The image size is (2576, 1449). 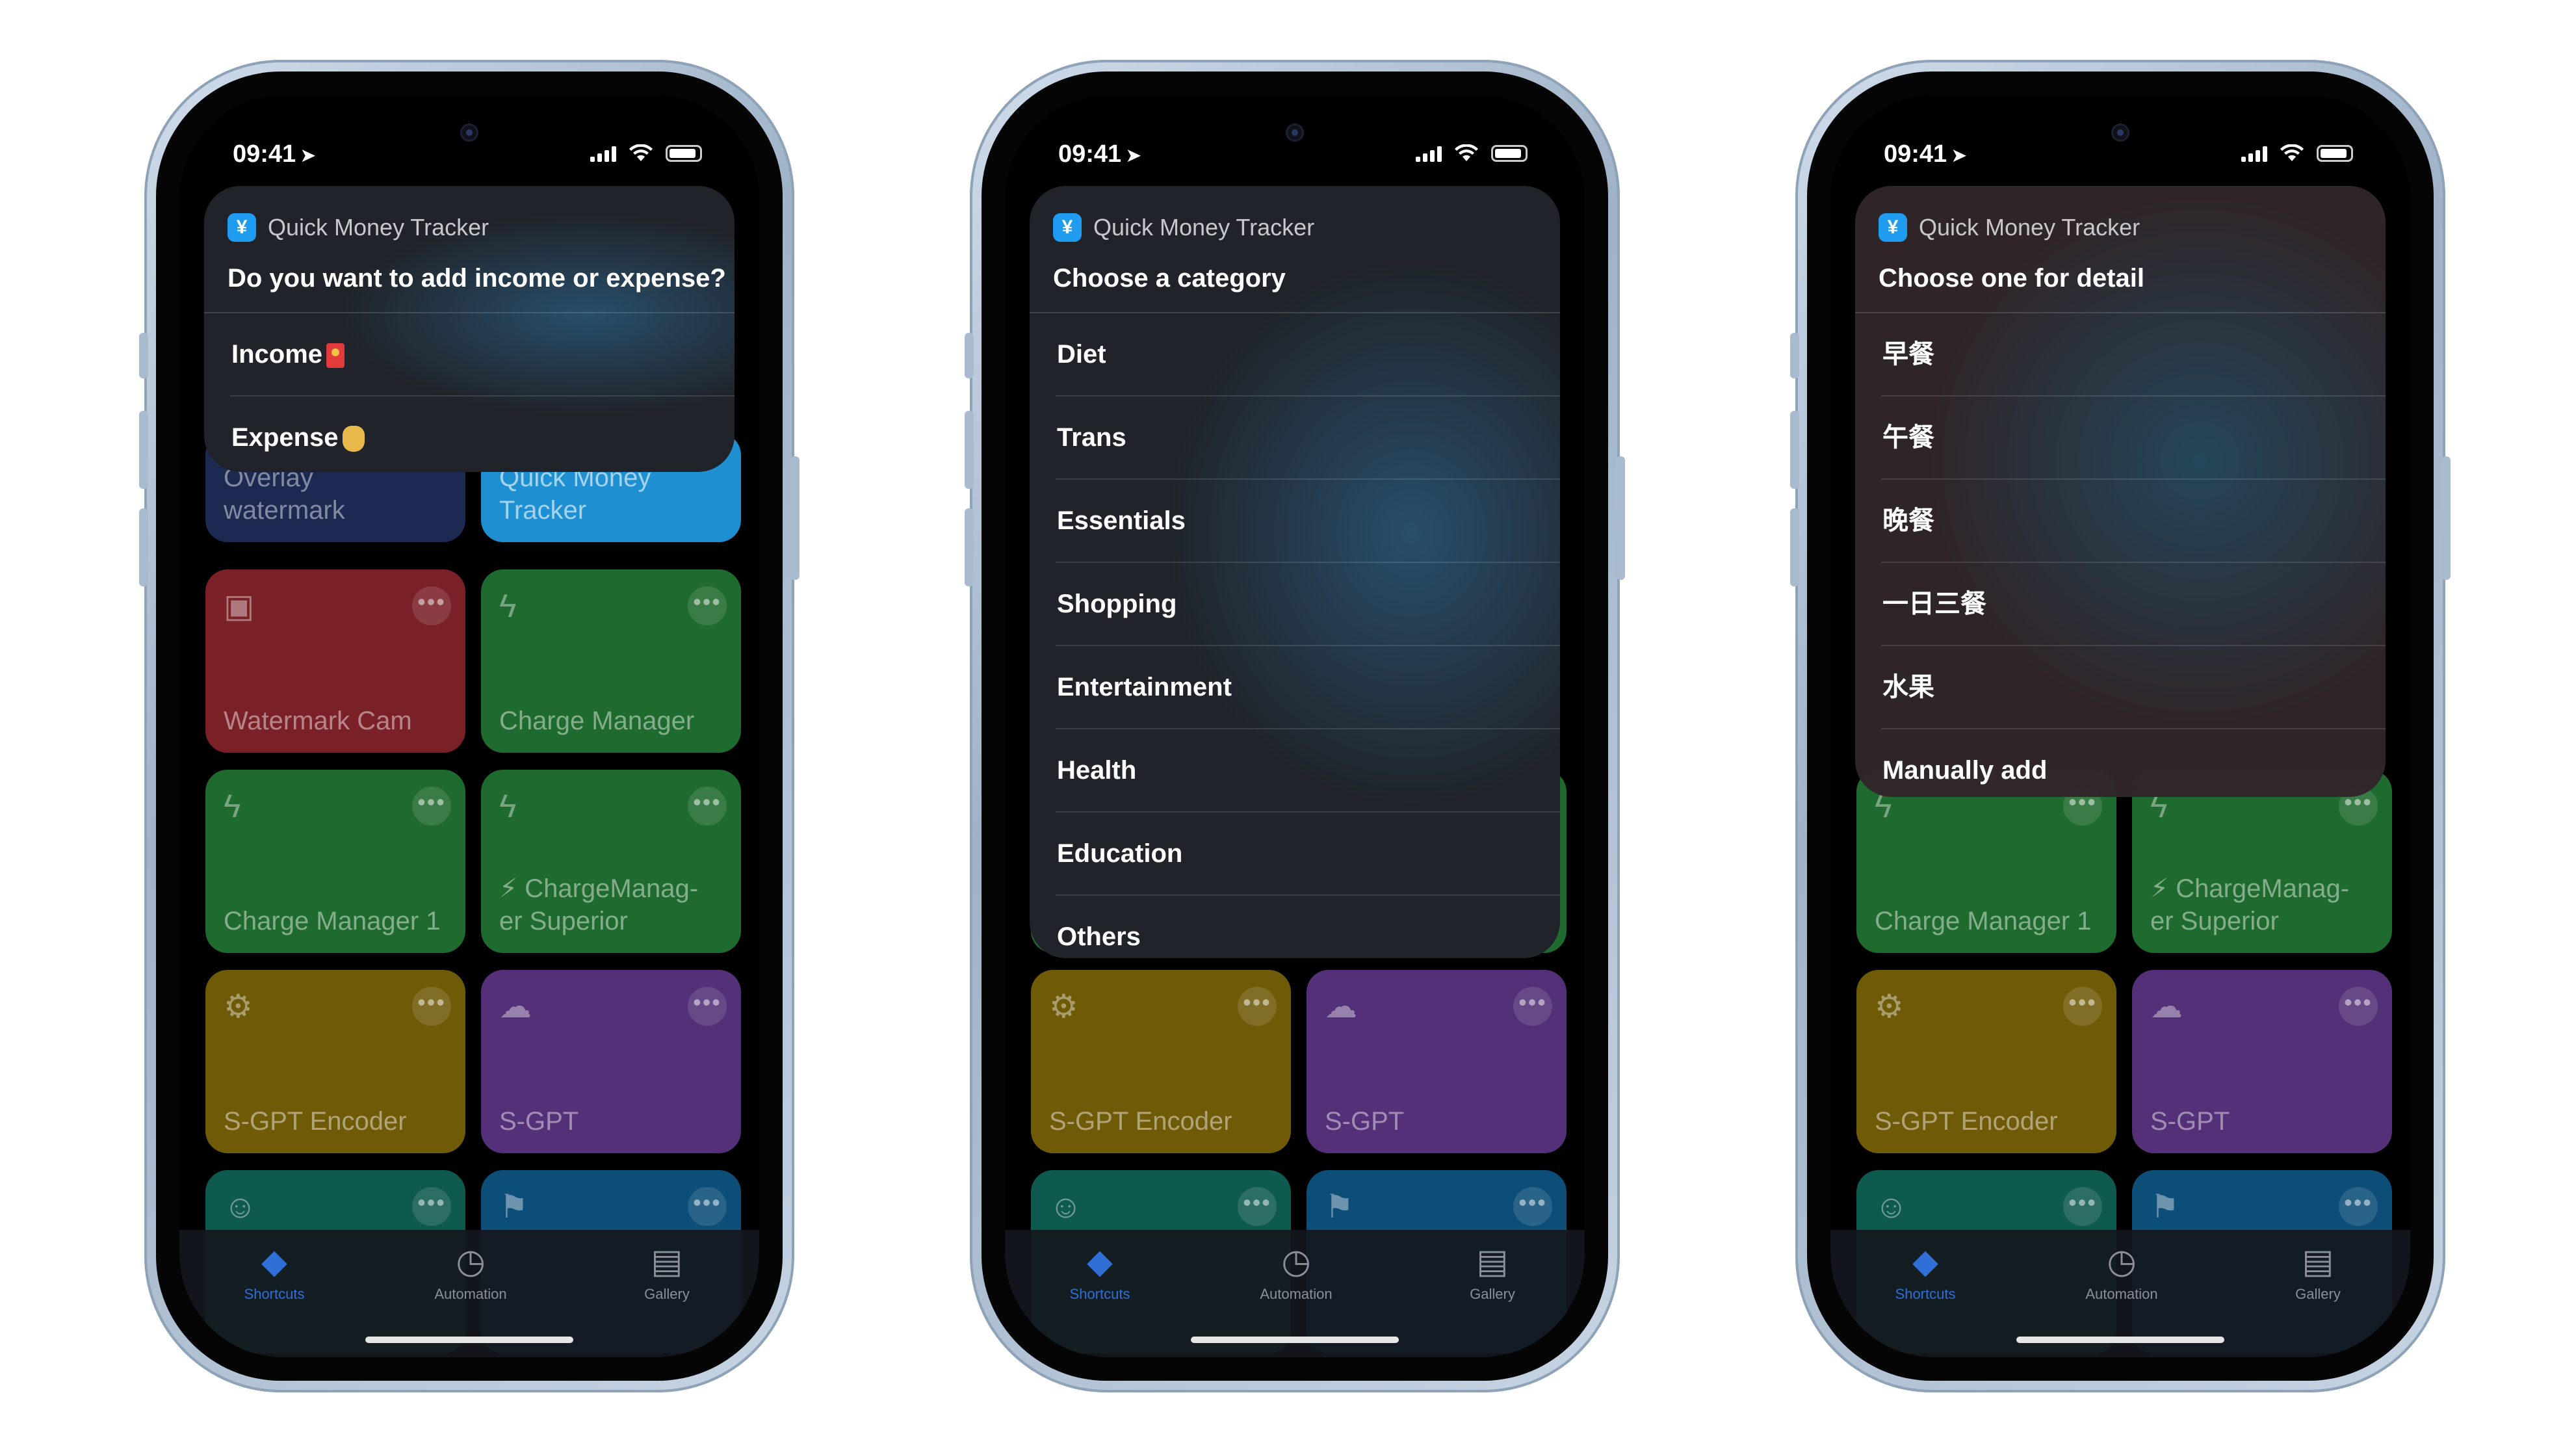 What do you see at coordinates (1983, 921) in the screenshot?
I see `tile-label: Charge Manager 1` at bounding box center [1983, 921].